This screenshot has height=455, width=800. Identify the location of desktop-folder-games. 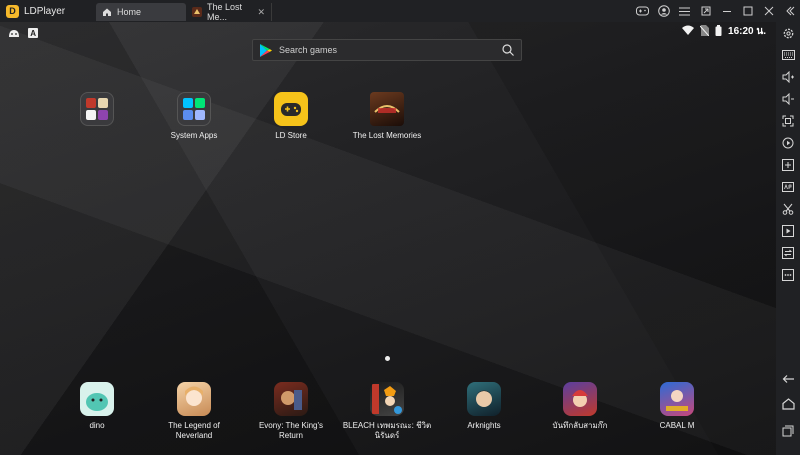
(97, 111).